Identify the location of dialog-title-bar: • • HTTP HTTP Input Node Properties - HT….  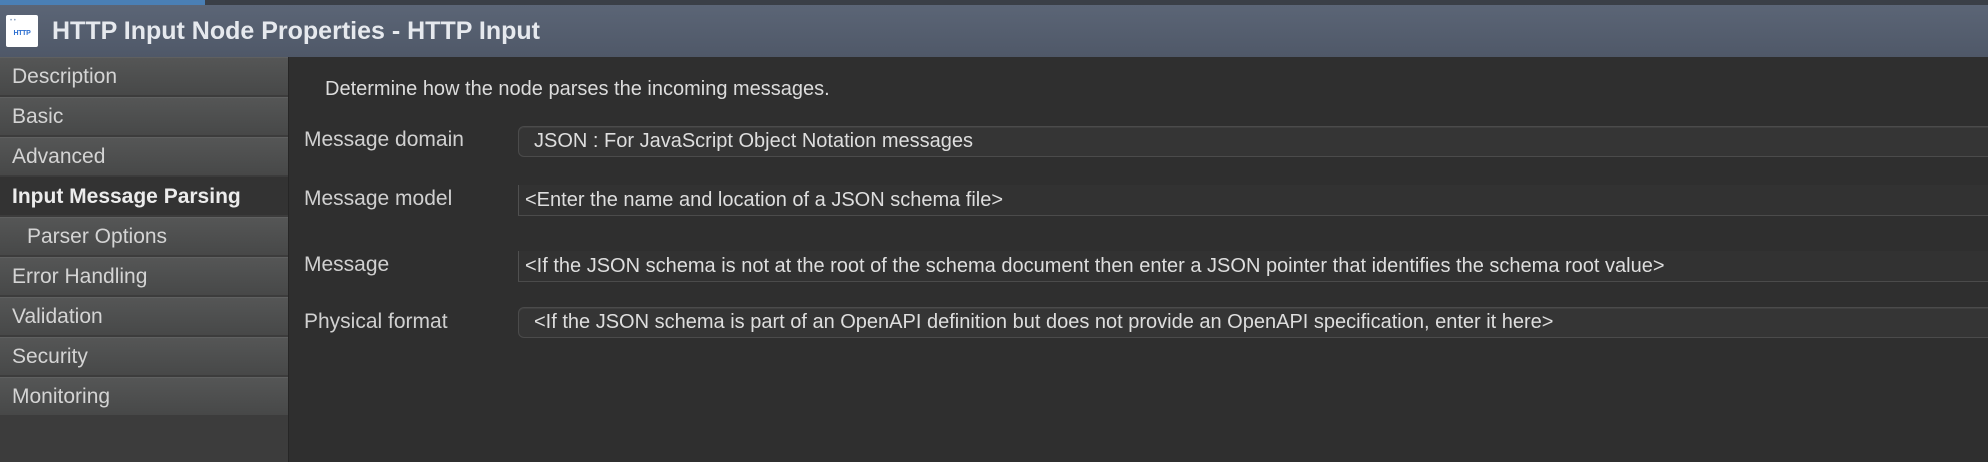
(994, 31).